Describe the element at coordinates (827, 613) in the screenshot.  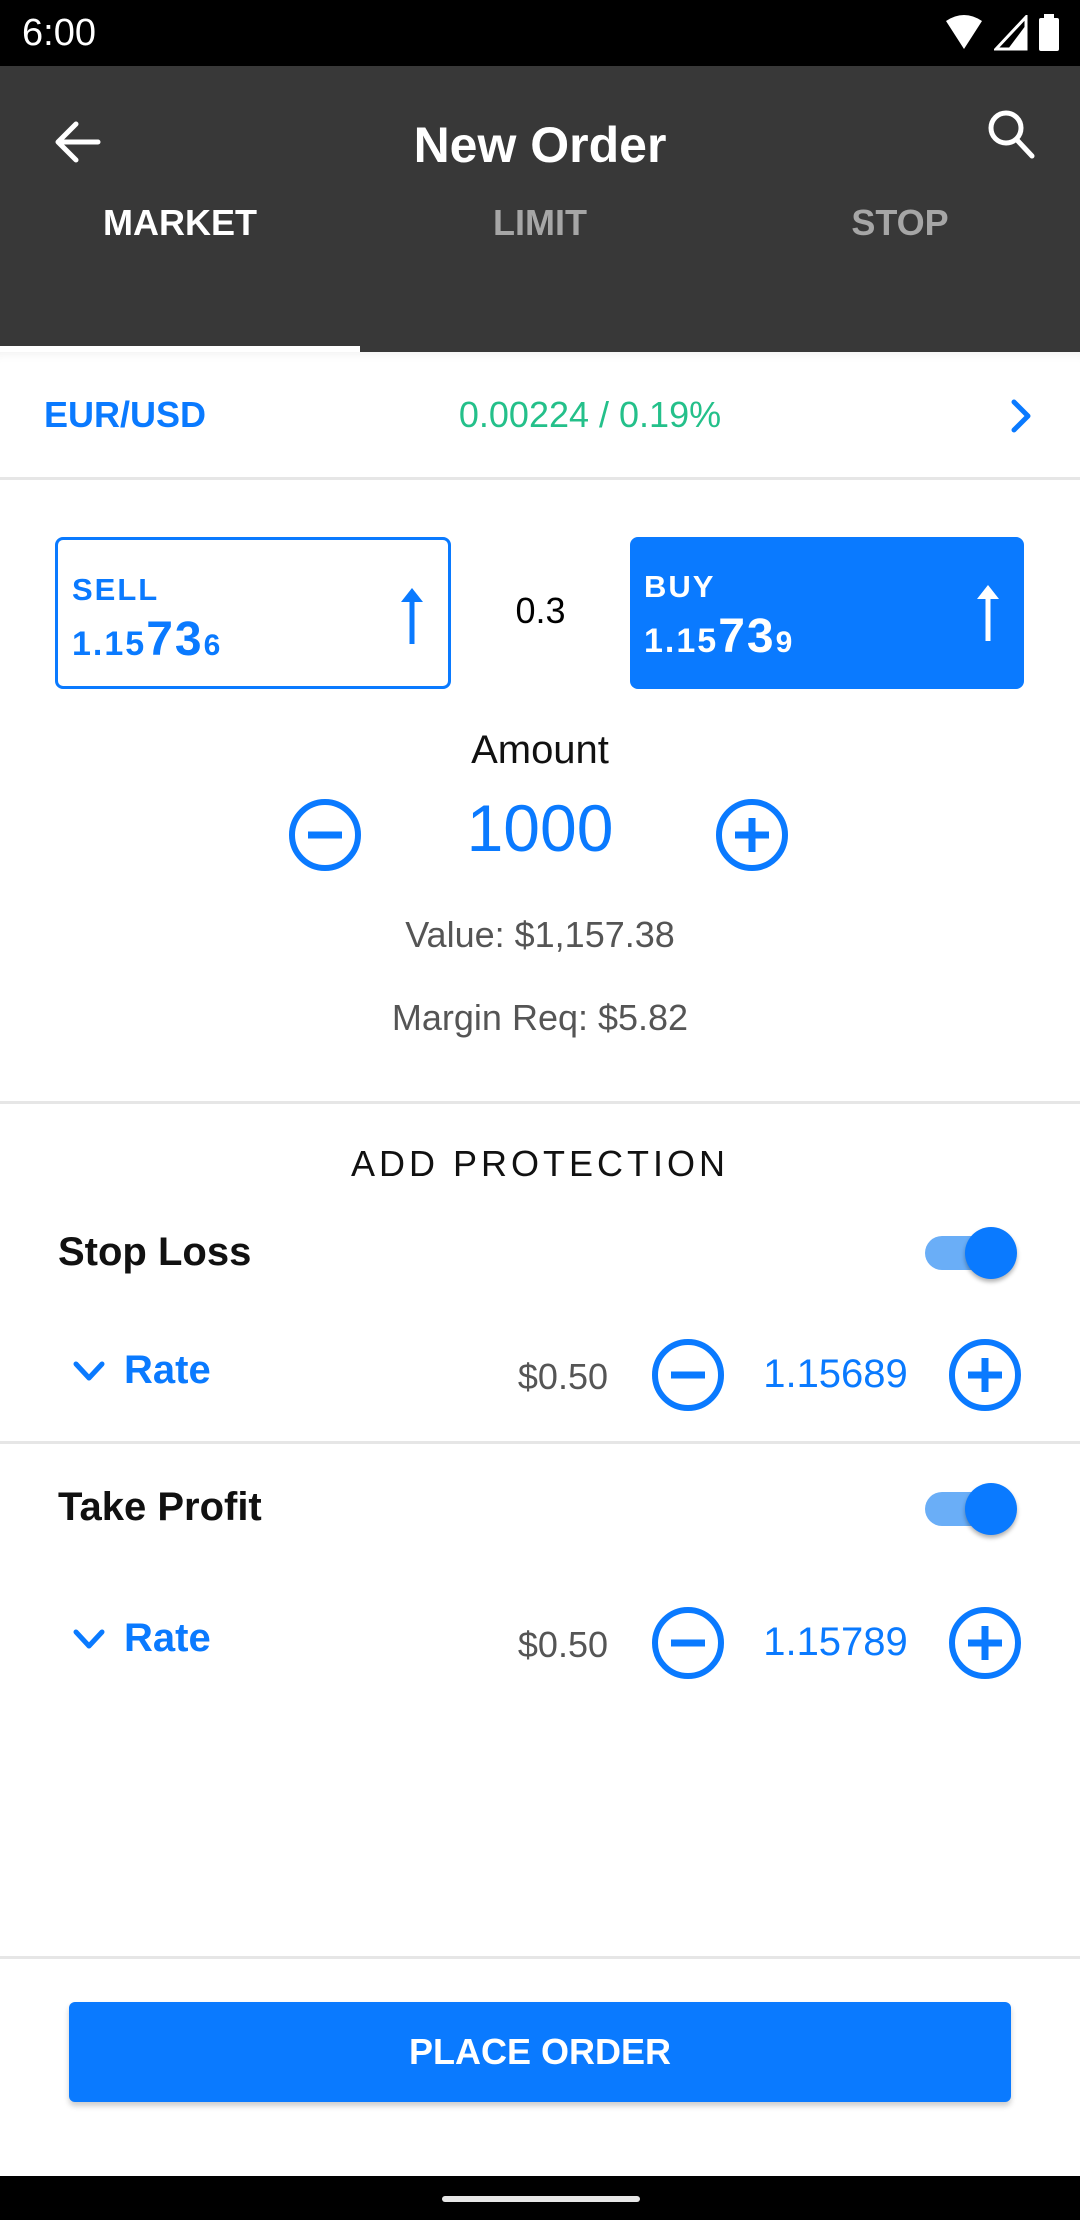
I see `buy-button: BUY 1.15739` at that location.